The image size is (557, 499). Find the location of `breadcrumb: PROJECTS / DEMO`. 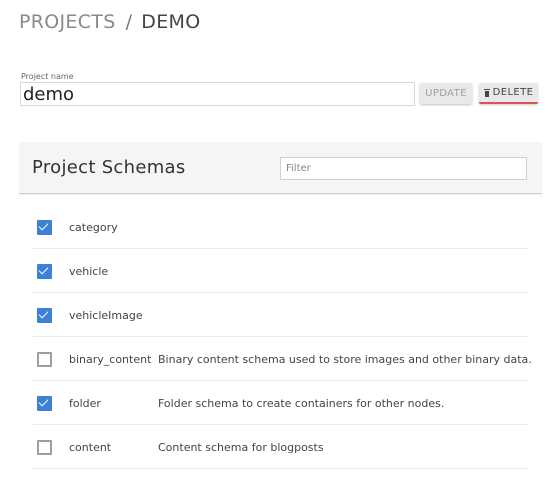

breadcrumb: PROJECTS / DEMO is located at coordinates (109, 22).